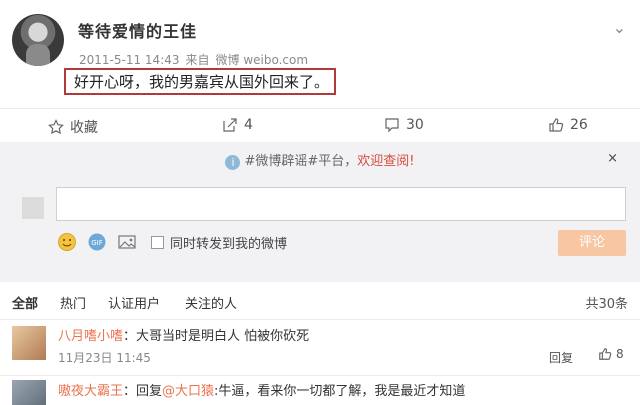 This screenshot has width=640, height=405. Describe the element at coordinates (33, 208) in the screenshot. I see `my-avatar` at that location.